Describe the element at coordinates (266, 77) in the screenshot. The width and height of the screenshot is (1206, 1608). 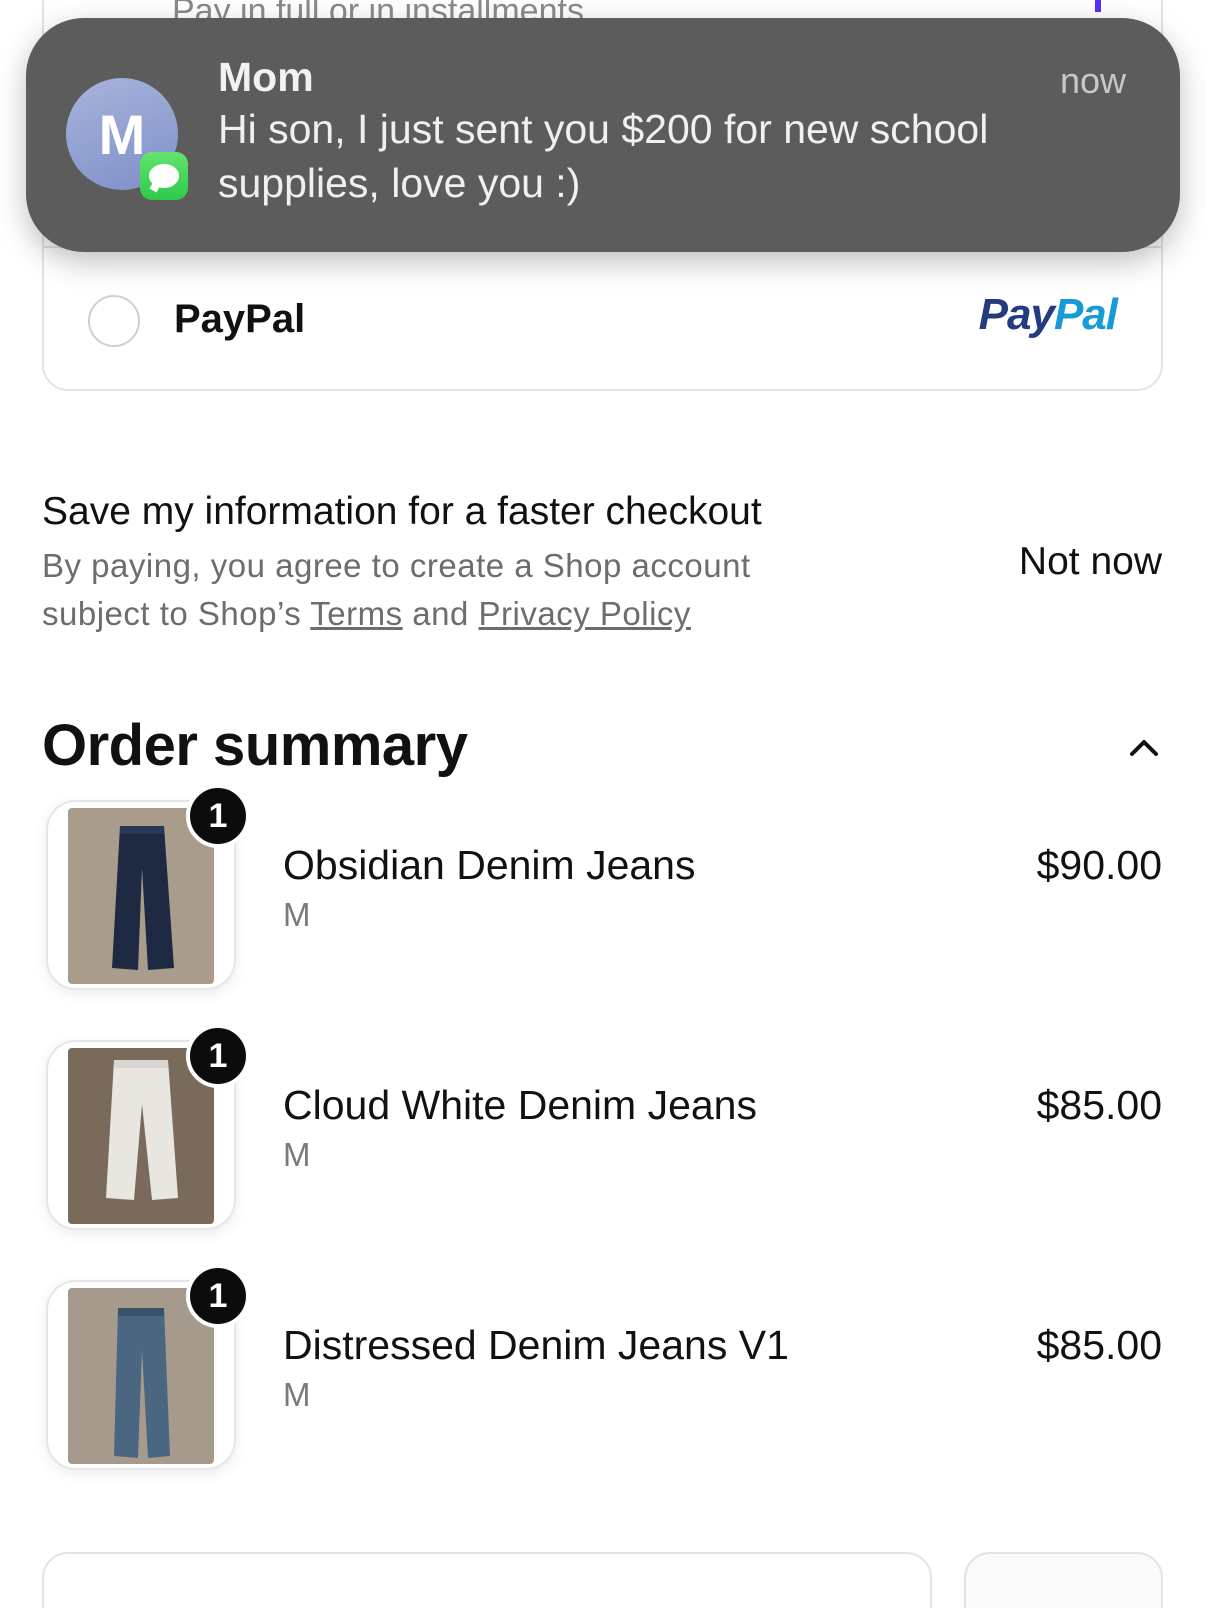
I see `notification-sender: Mom` at that location.